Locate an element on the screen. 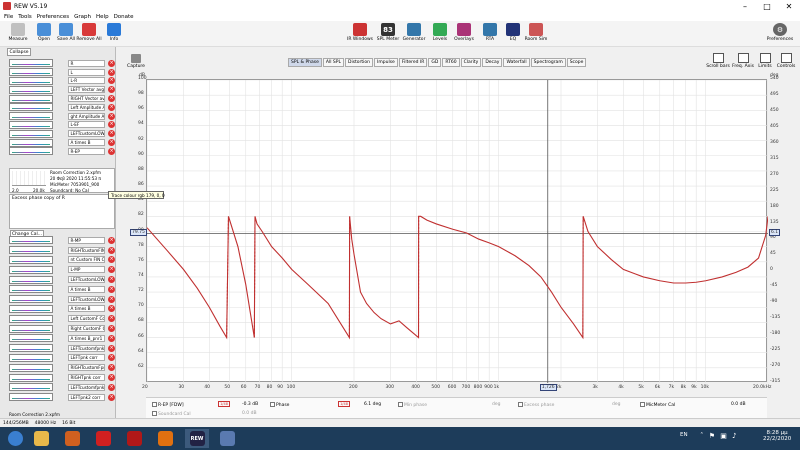 The image size is (800, 450). media-player-taskbar-button is located at coordinates (72, 438).